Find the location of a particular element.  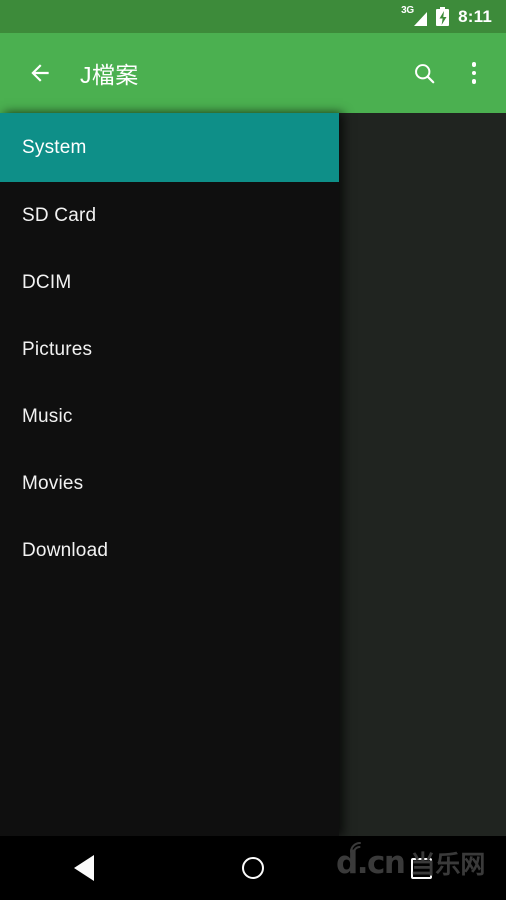

sidebar-item-label: Download is located at coordinates (65, 550).